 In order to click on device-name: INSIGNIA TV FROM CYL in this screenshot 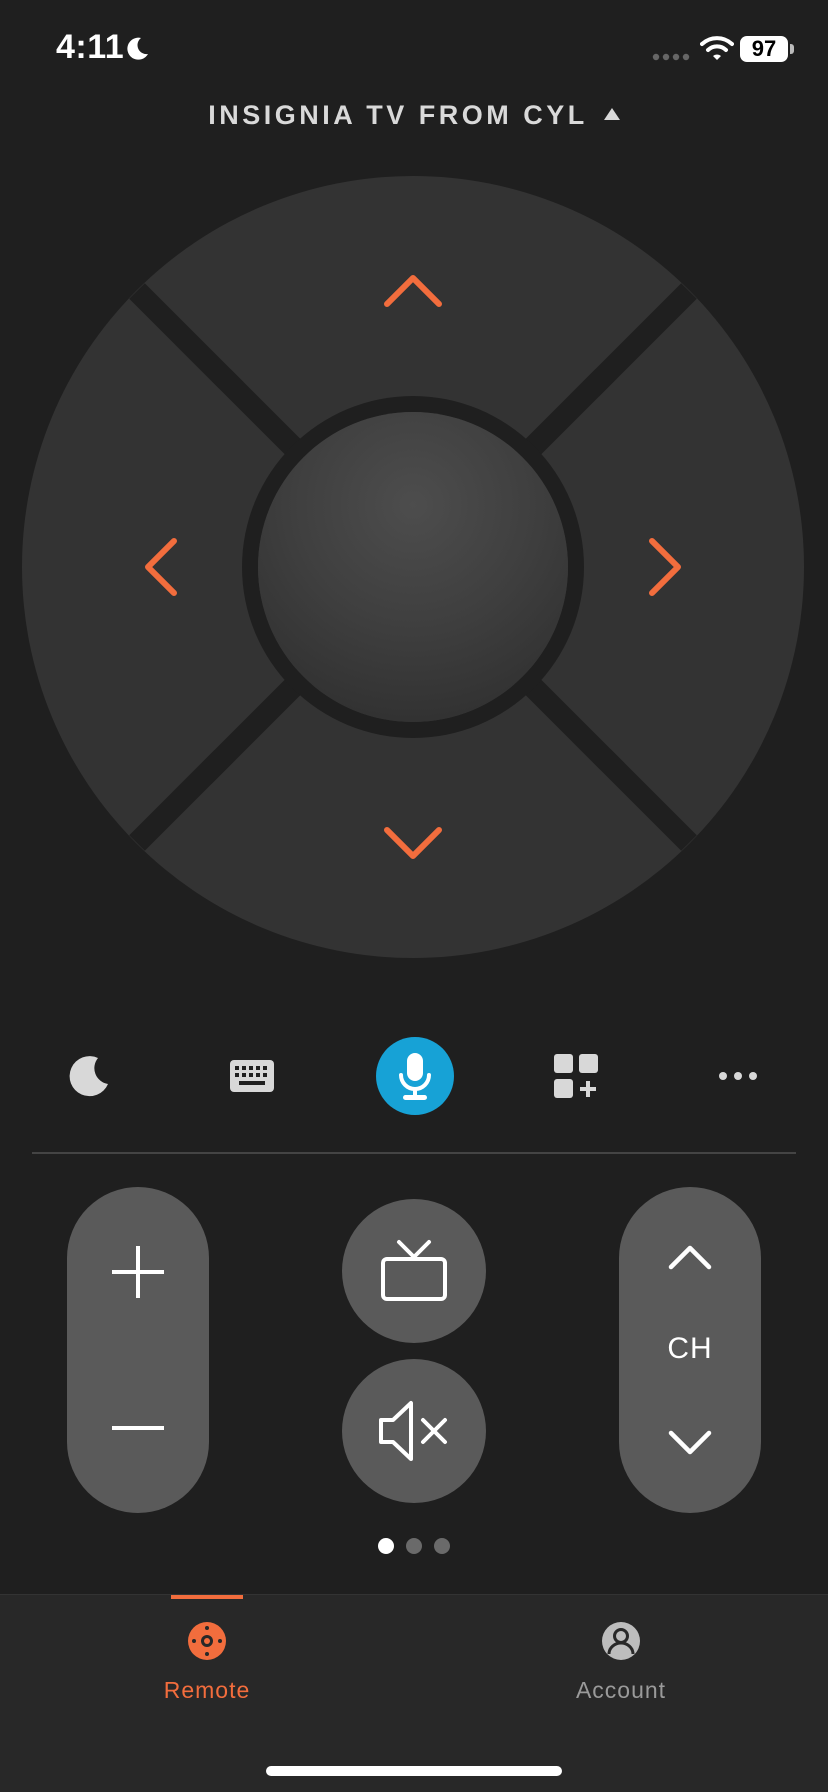, I will do `click(398, 115)`.